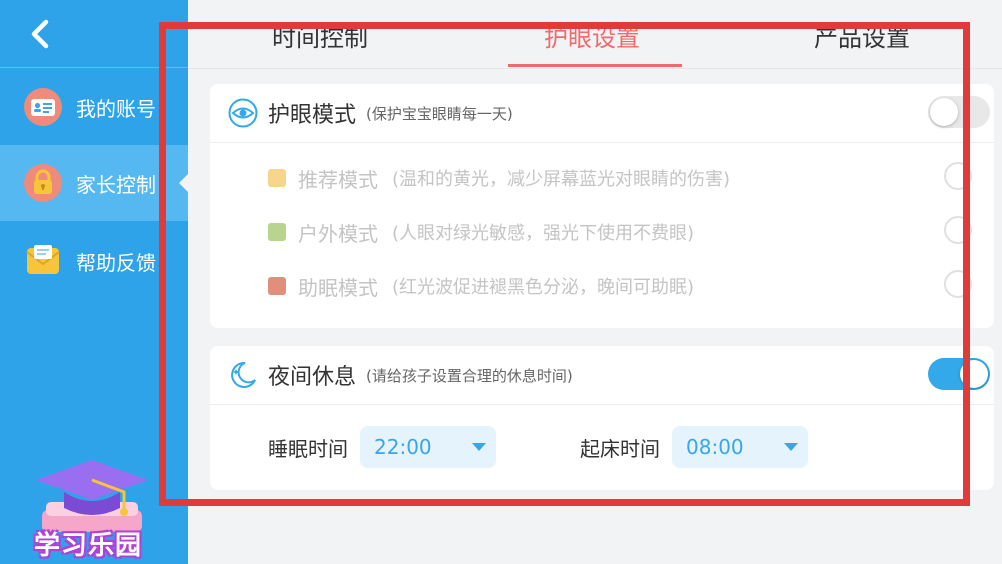 The height and width of the screenshot is (564, 1002). What do you see at coordinates (183, 183) in the screenshot?
I see `active-indicator` at bounding box center [183, 183].